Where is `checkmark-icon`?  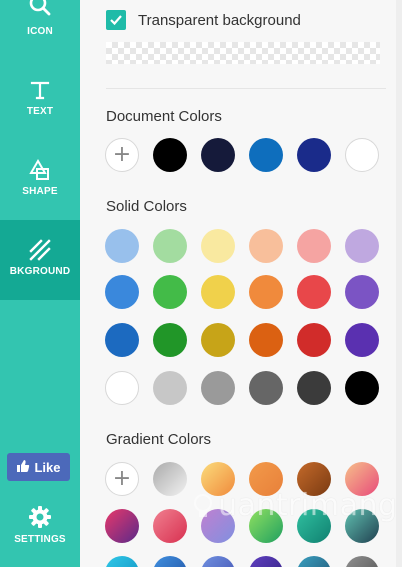 checkmark-icon is located at coordinates (116, 20).